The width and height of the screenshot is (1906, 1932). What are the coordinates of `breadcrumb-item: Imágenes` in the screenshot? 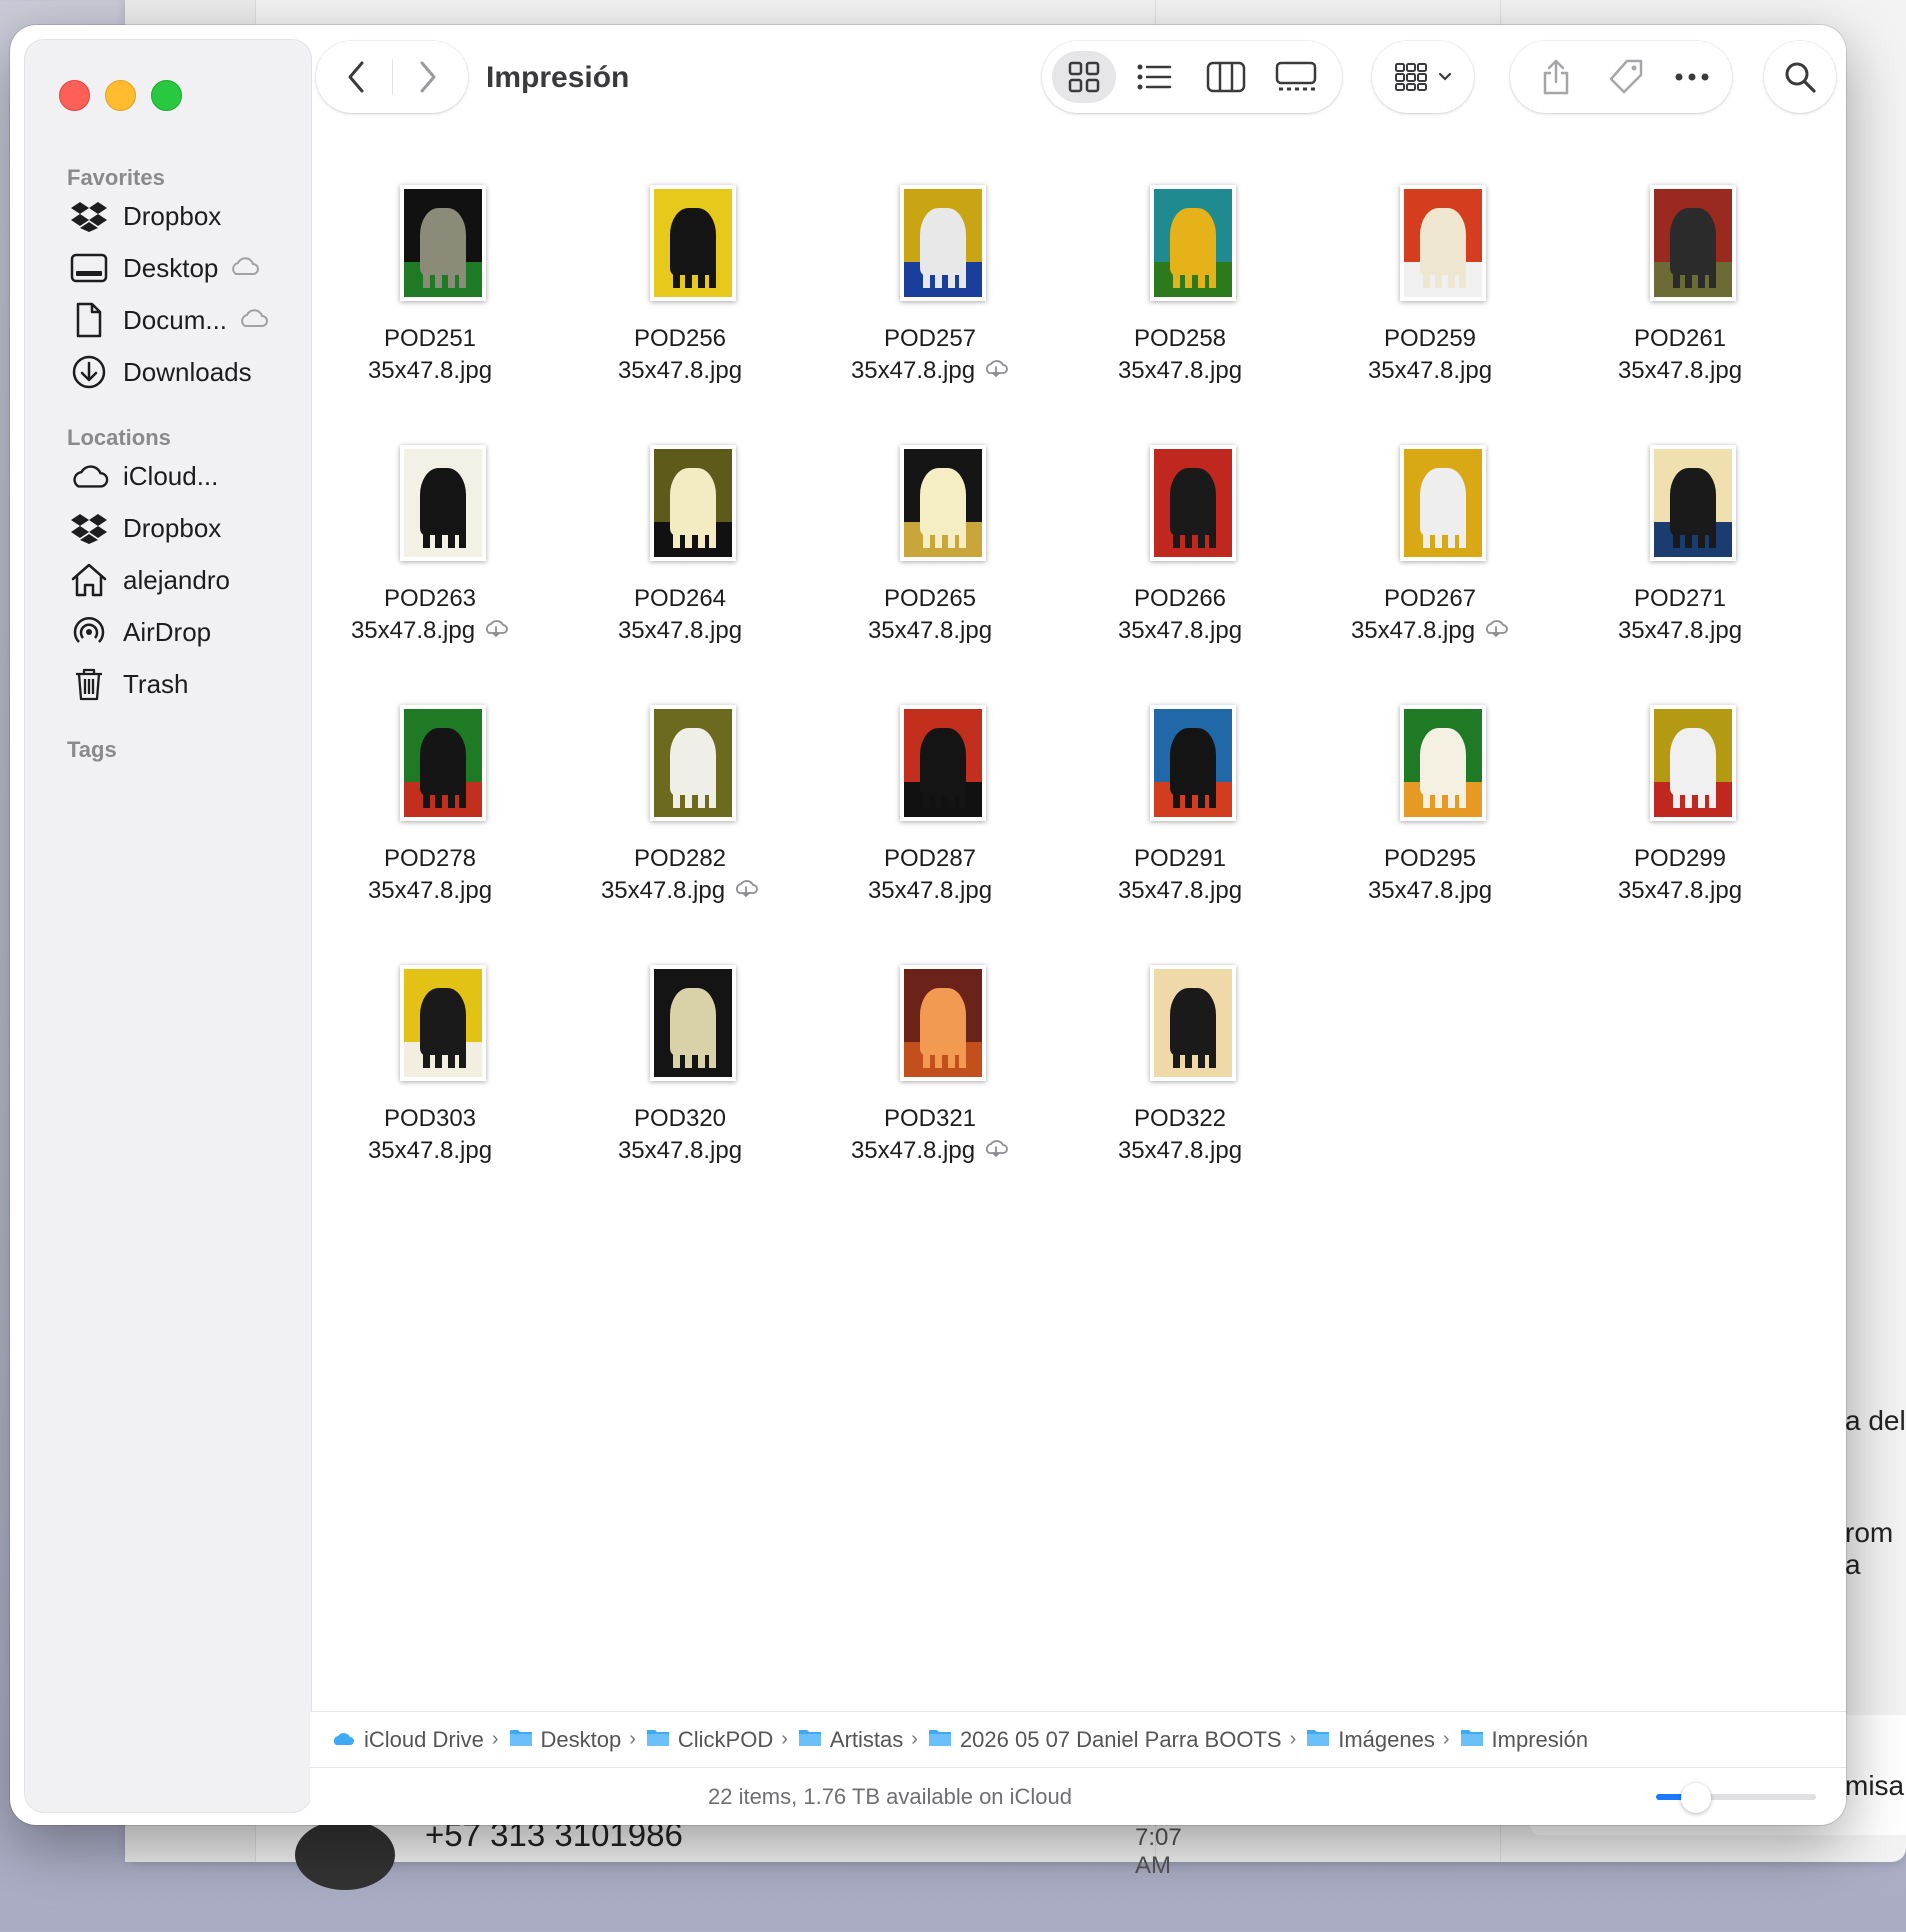 It's located at (1370, 1740).